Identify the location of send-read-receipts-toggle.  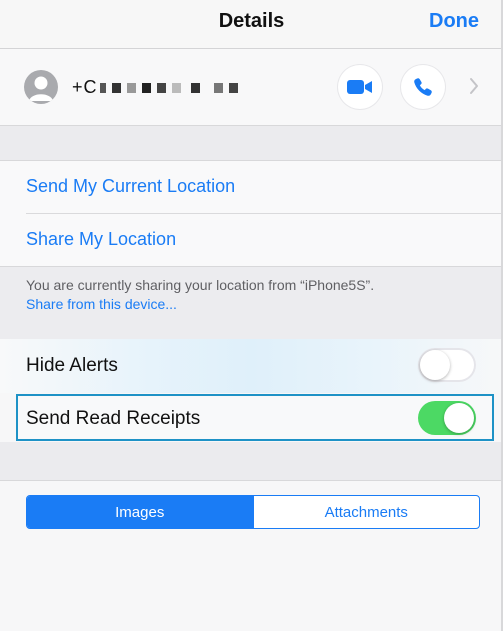
(447, 418).